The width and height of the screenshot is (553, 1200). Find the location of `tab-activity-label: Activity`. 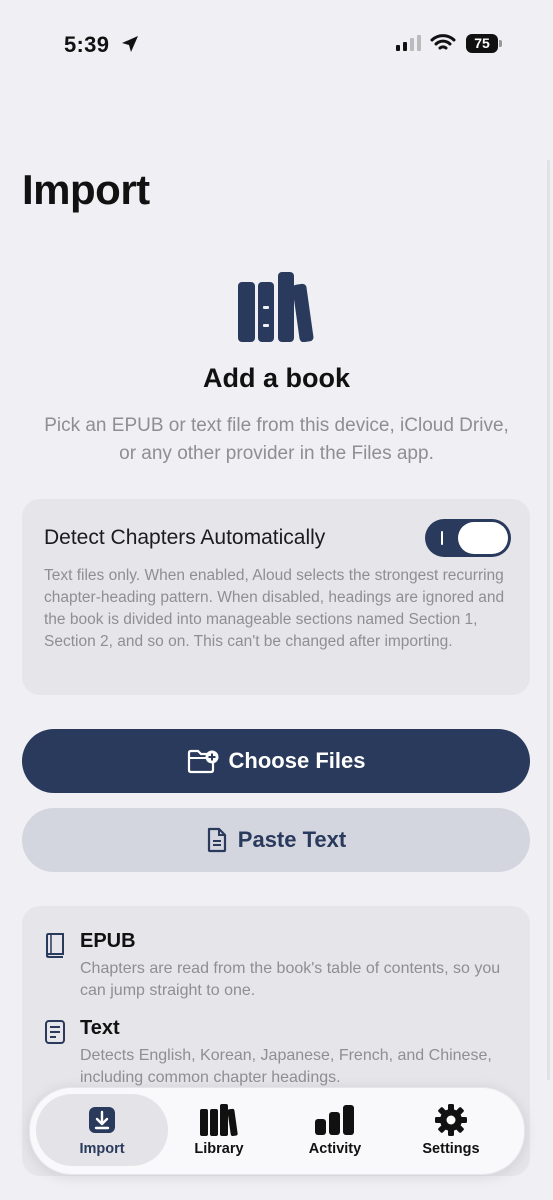

tab-activity-label: Activity is located at coordinates (335, 1149).